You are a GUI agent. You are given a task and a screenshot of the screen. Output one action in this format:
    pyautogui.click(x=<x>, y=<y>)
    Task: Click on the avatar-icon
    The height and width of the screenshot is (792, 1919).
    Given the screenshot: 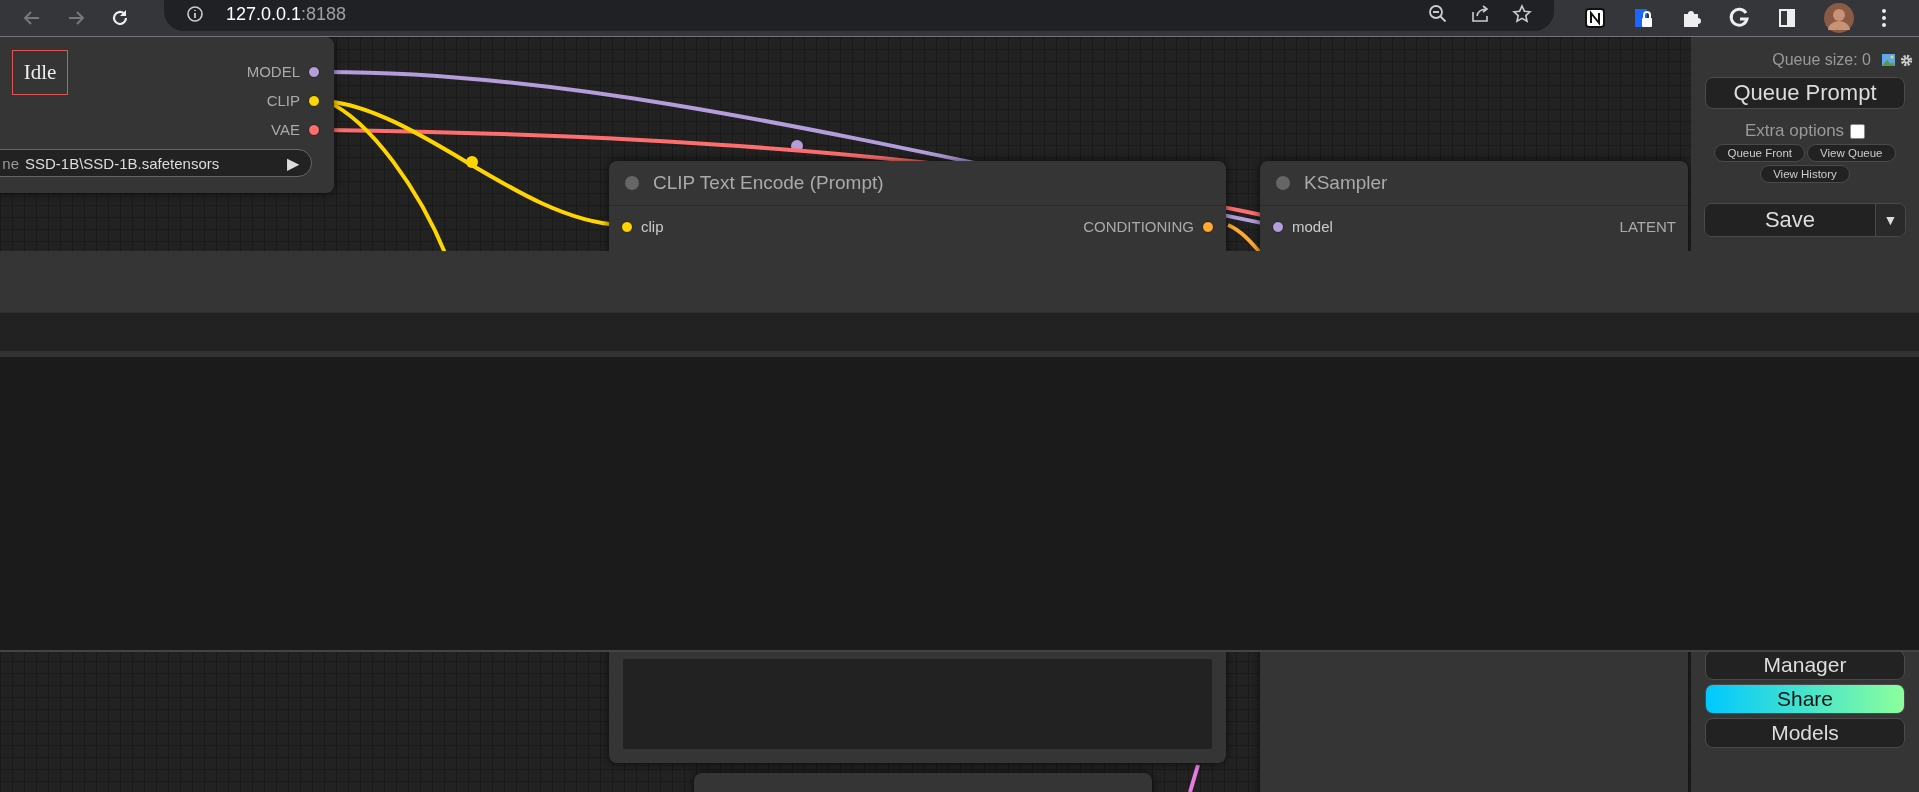 What is the action you would take?
    pyautogui.click(x=1839, y=18)
    